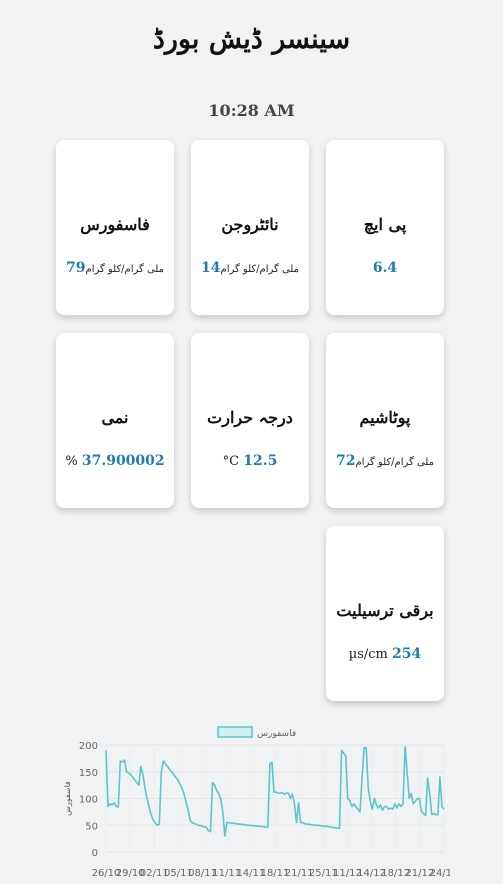 This screenshot has height=884, width=503. I want to click on y-tick-label: 0, so click(95, 853).